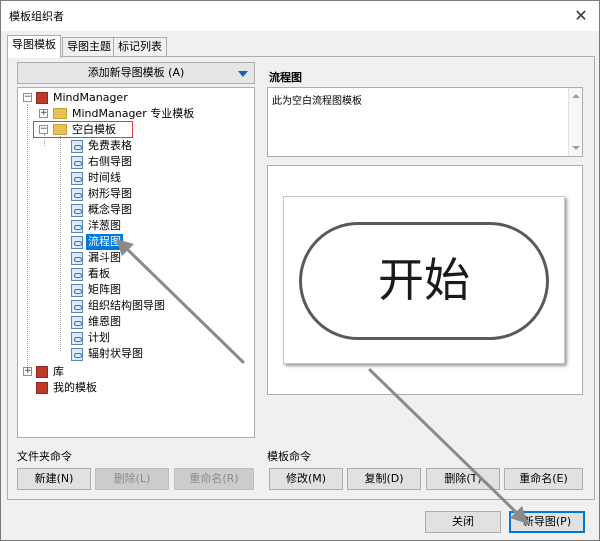  What do you see at coordinates (110, 193) in the screenshot?
I see `tree-label: 树形导图` at bounding box center [110, 193].